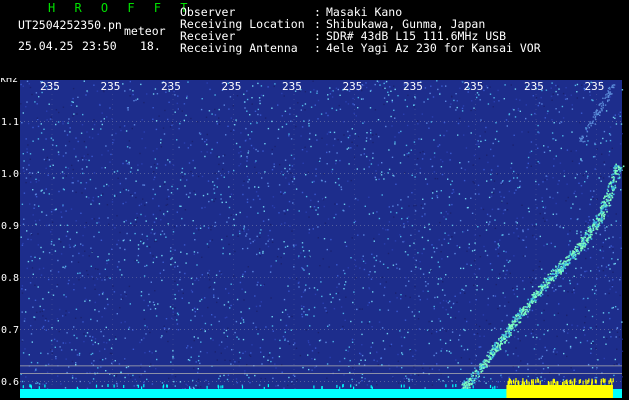 The image size is (629, 400). What do you see at coordinates (495, 387) in the screenshot?
I see `baseline-spike` at bounding box center [495, 387].